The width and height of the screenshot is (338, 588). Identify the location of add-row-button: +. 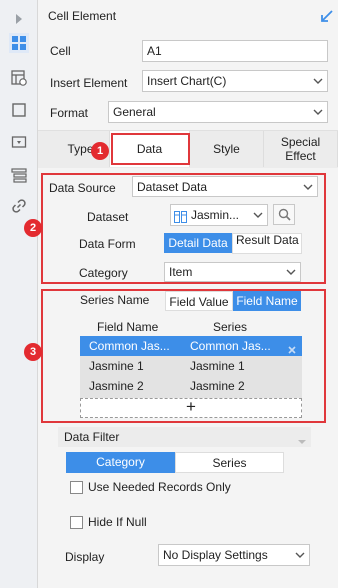
(191, 408).